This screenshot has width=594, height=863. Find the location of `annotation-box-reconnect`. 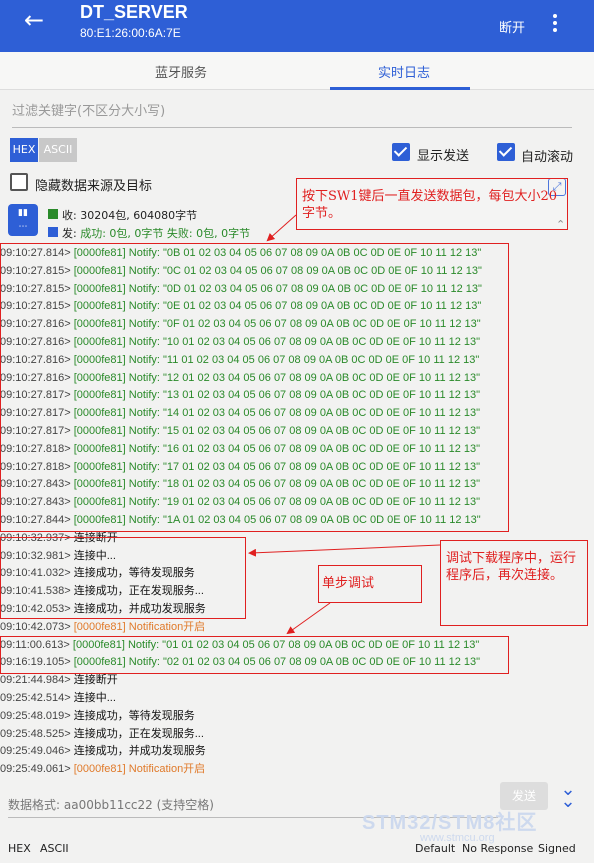

annotation-box-reconnect is located at coordinates (123, 578).